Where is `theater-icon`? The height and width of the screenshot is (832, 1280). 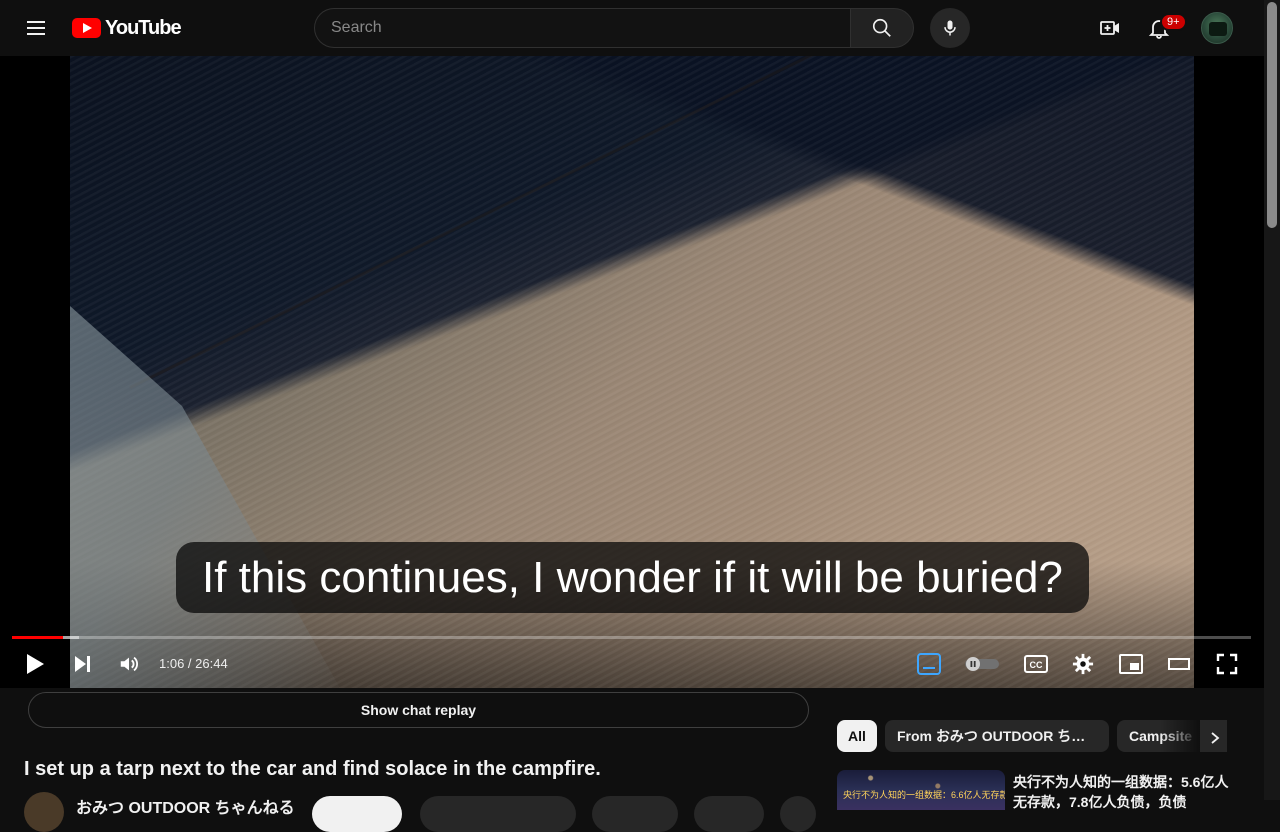
theater-icon is located at coordinates (1179, 664).